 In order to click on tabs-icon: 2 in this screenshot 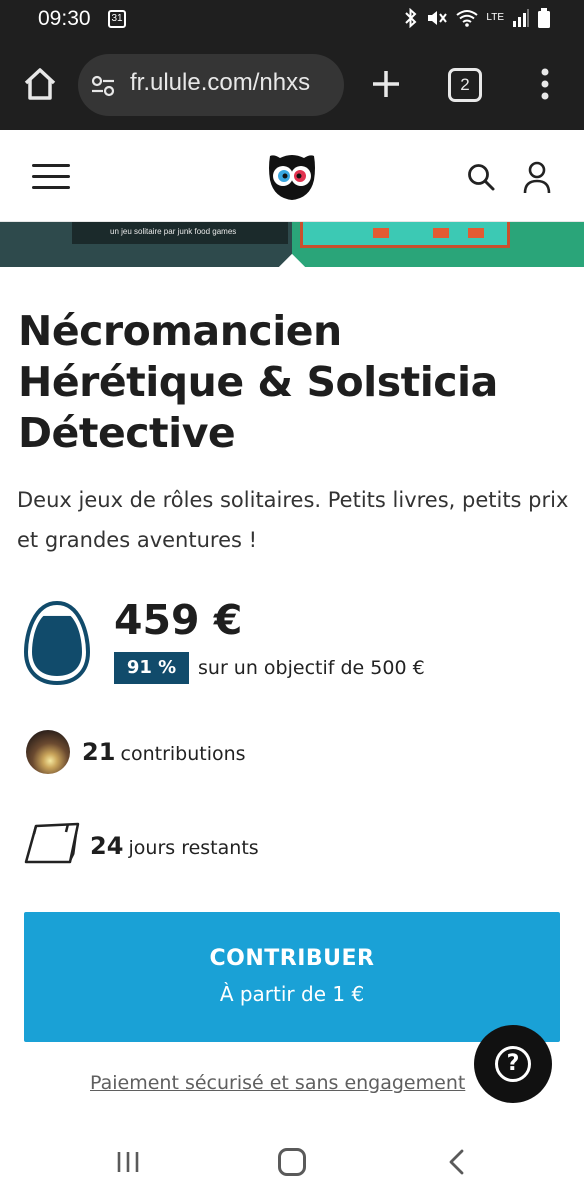, I will do `click(465, 85)`.